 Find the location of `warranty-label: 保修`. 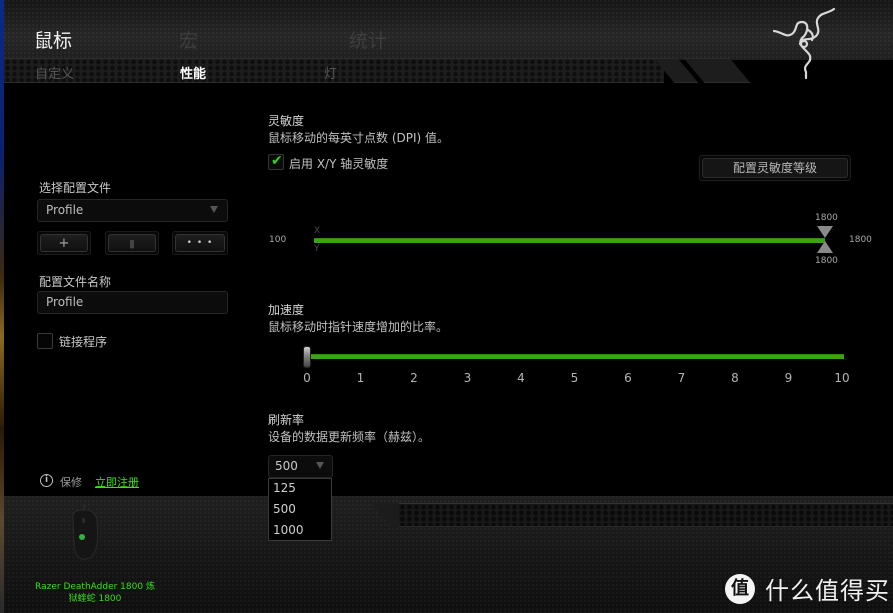

warranty-label: 保修 is located at coordinates (71, 482).